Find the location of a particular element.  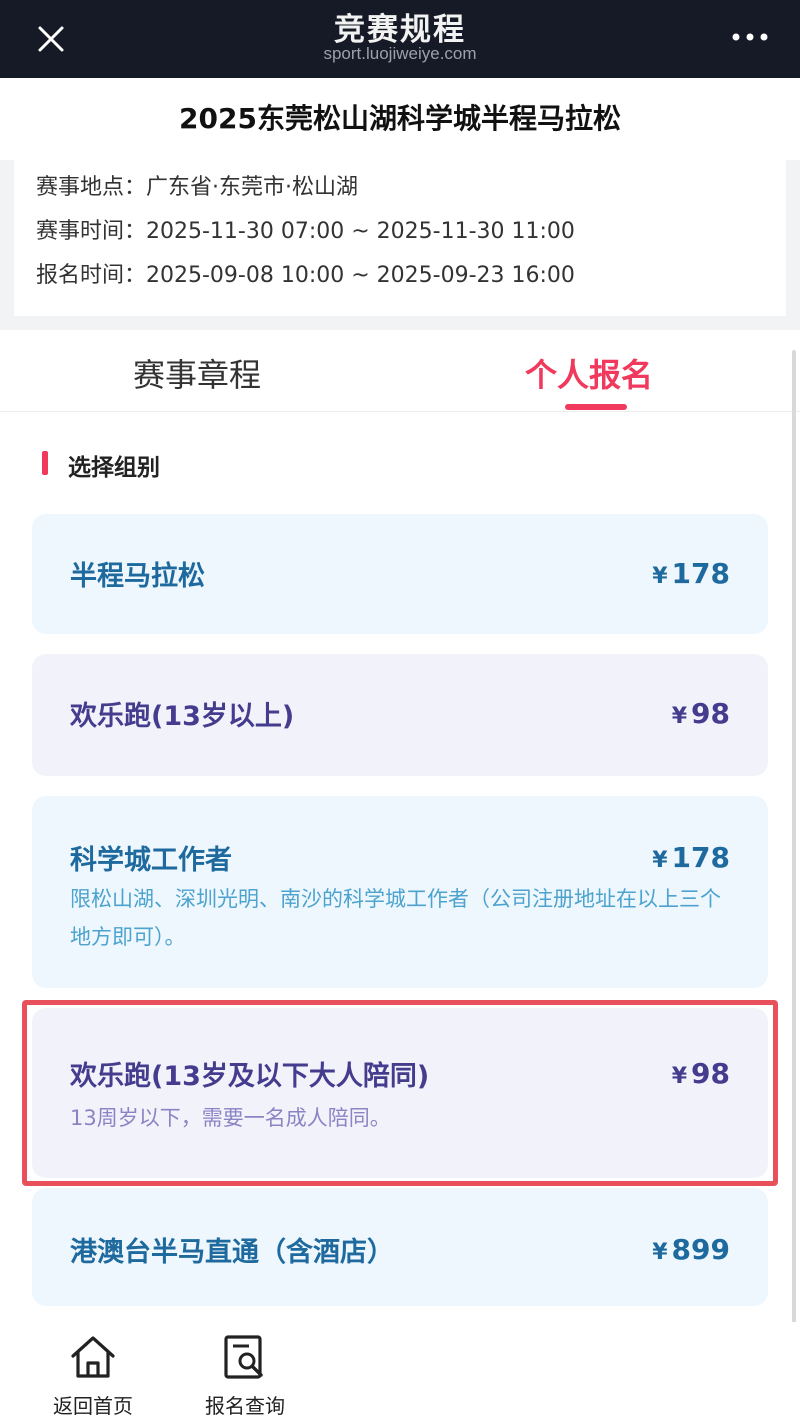

scrollbar is located at coordinates (794, 875).